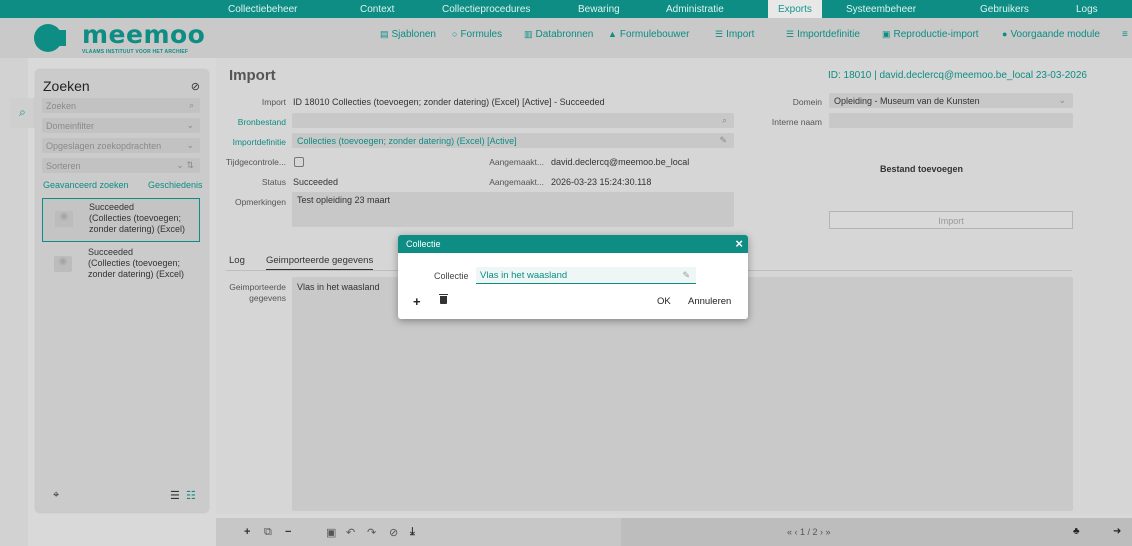 The height and width of the screenshot is (546, 1132). Describe the element at coordinates (121, 165) in the screenshot. I see `sort-select: Sorteren ⌄ ⇅` at that location.